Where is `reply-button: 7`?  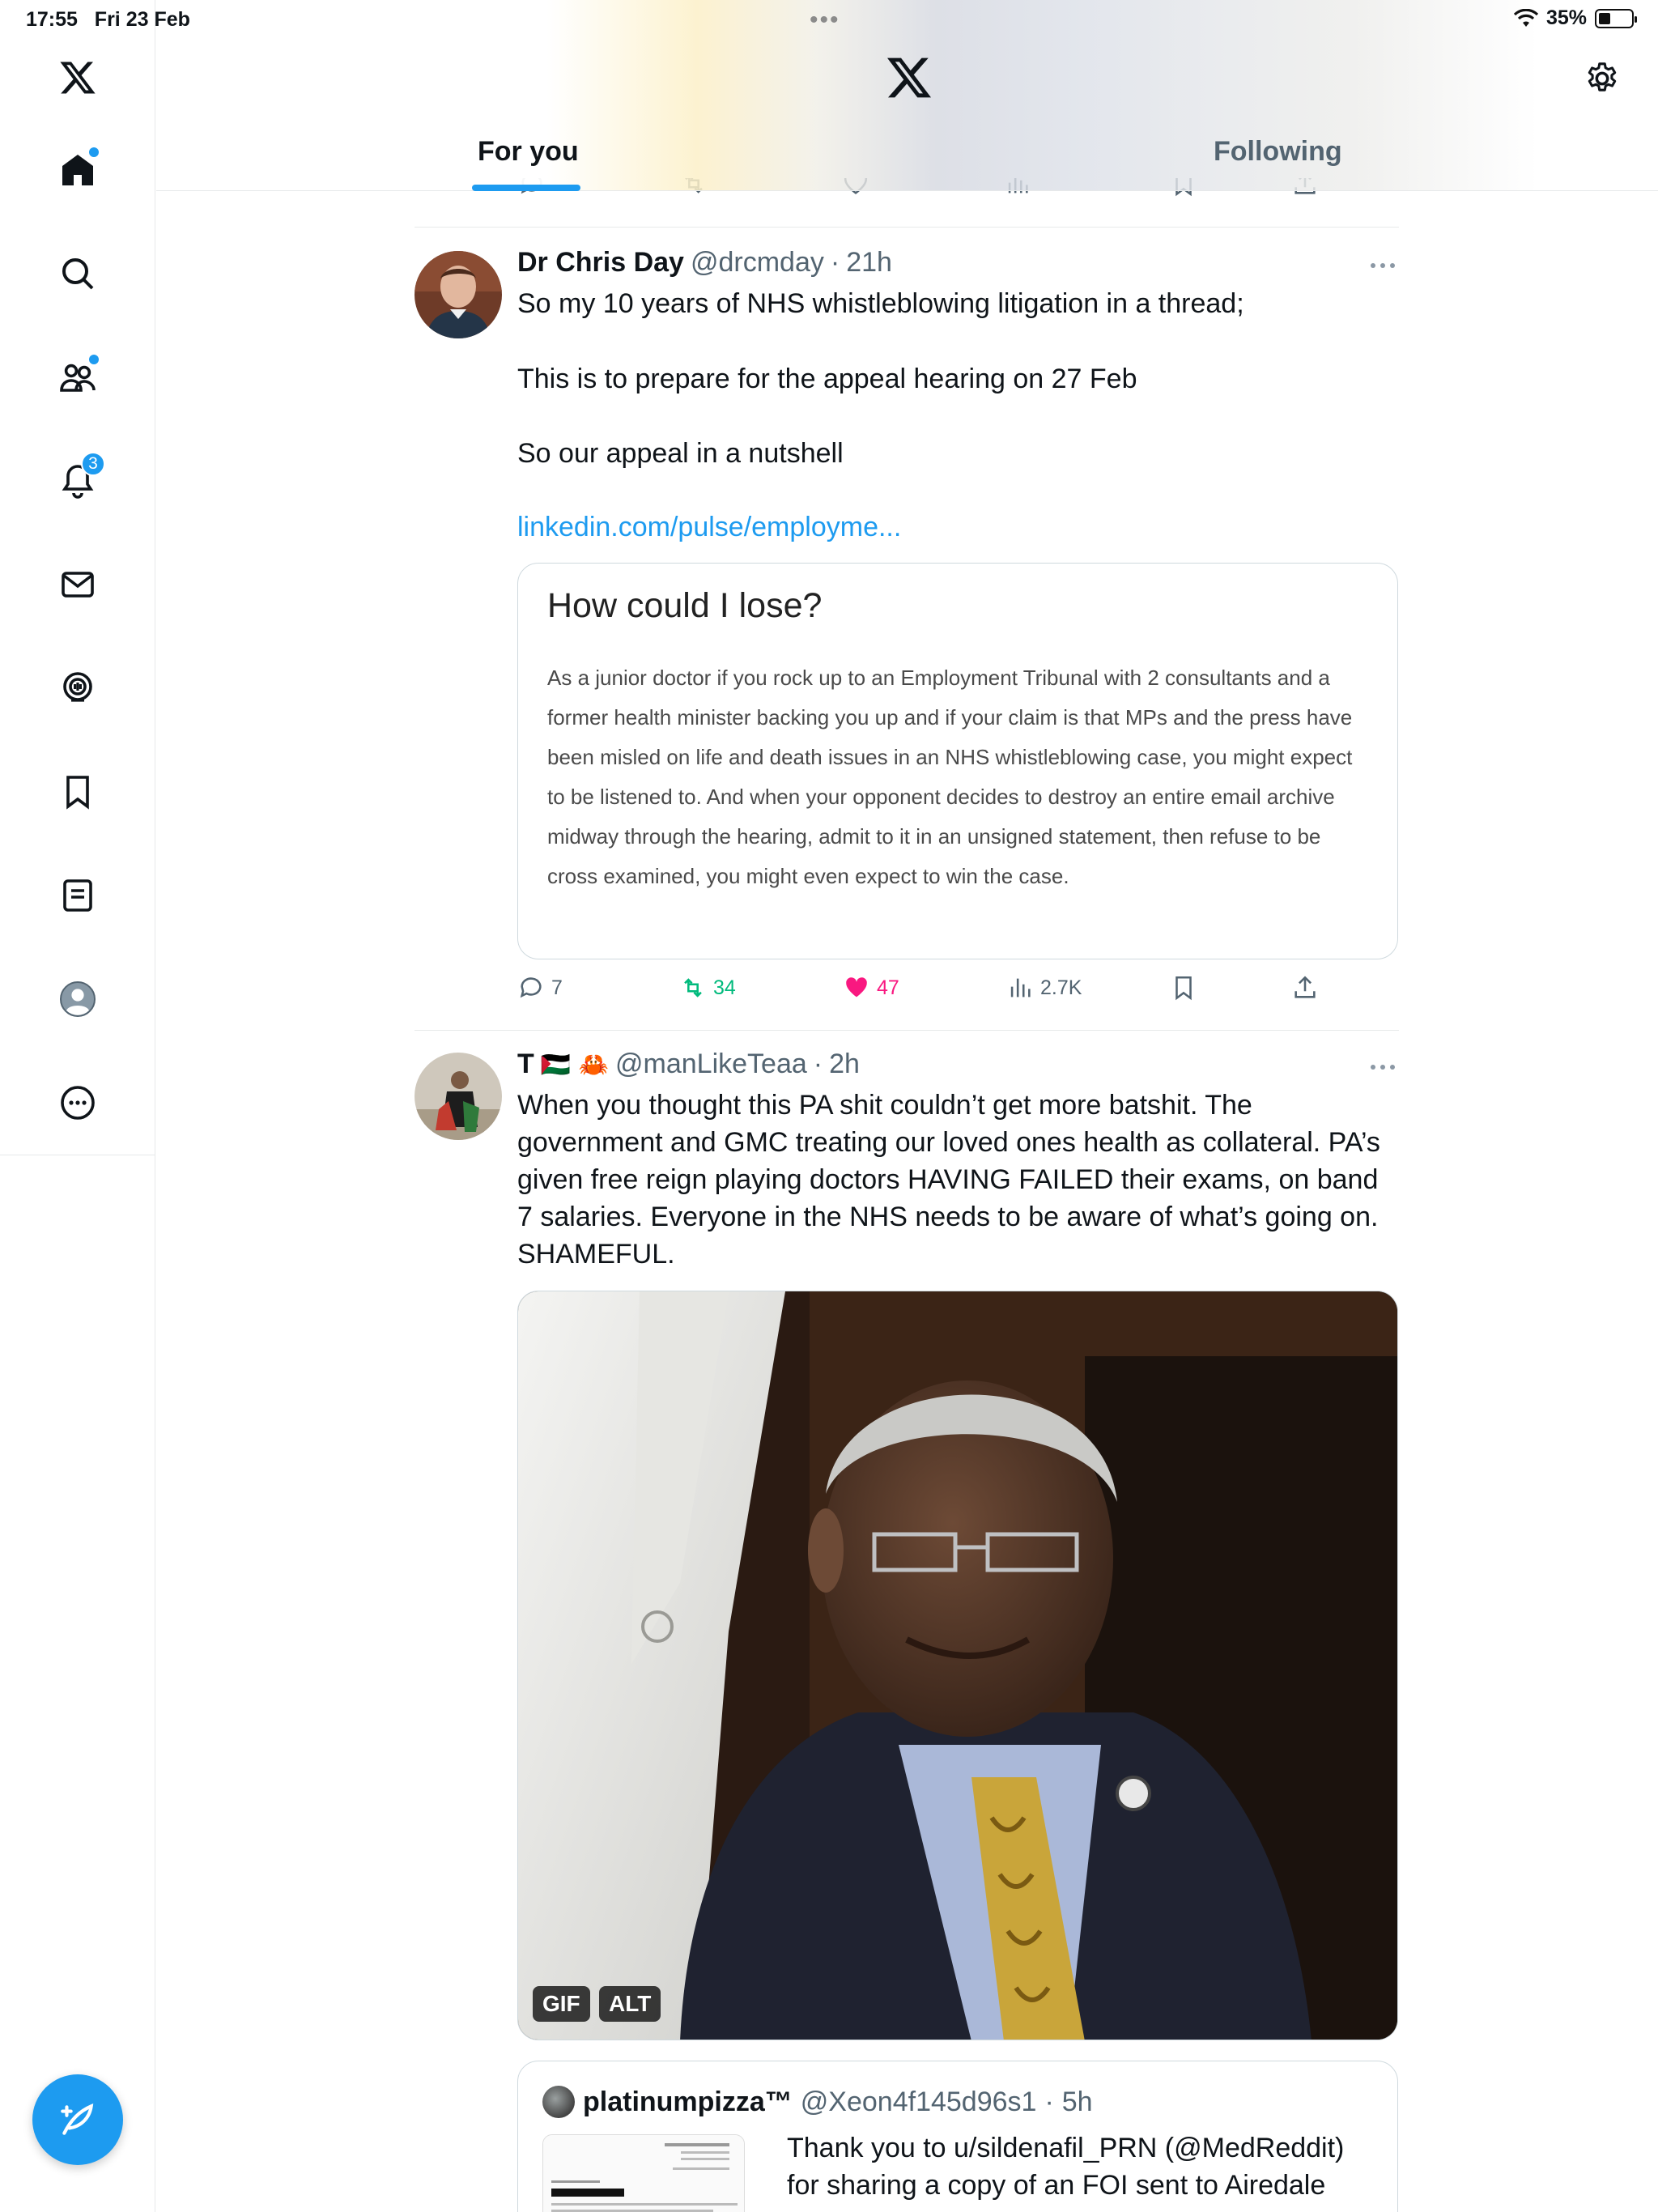 reply-button: 7 is located at coordinates (540, 988).